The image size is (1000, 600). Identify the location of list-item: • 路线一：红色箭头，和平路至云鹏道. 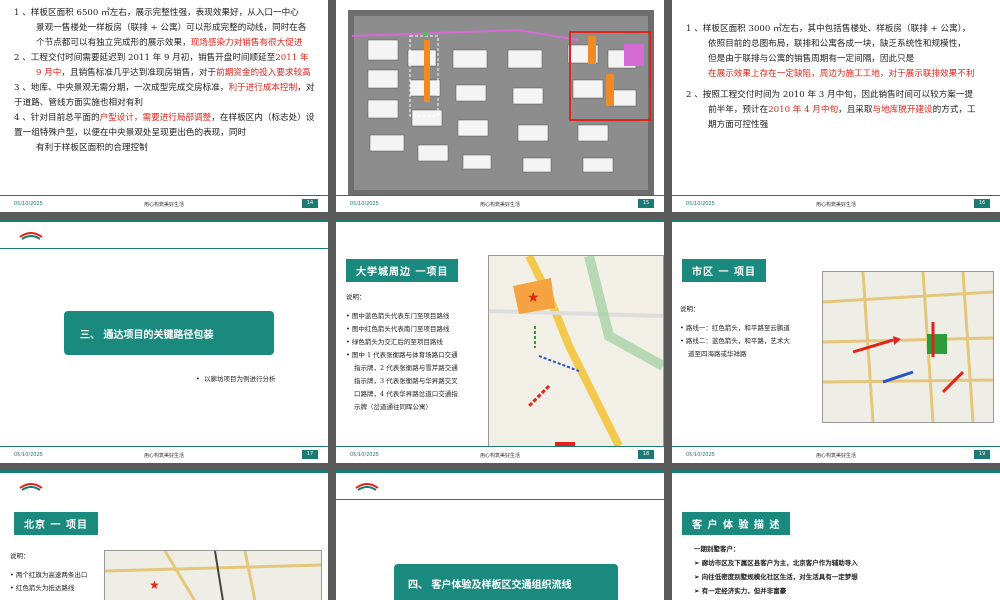
(735, 328).